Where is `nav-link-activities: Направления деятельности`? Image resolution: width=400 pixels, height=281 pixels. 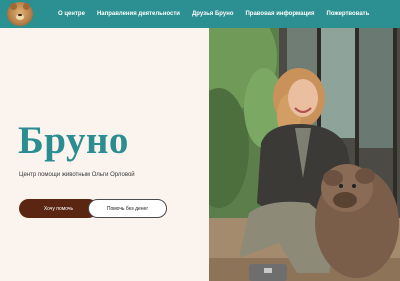 nav-link-activities: Направления деятельности is located at coordinates (138, 14).